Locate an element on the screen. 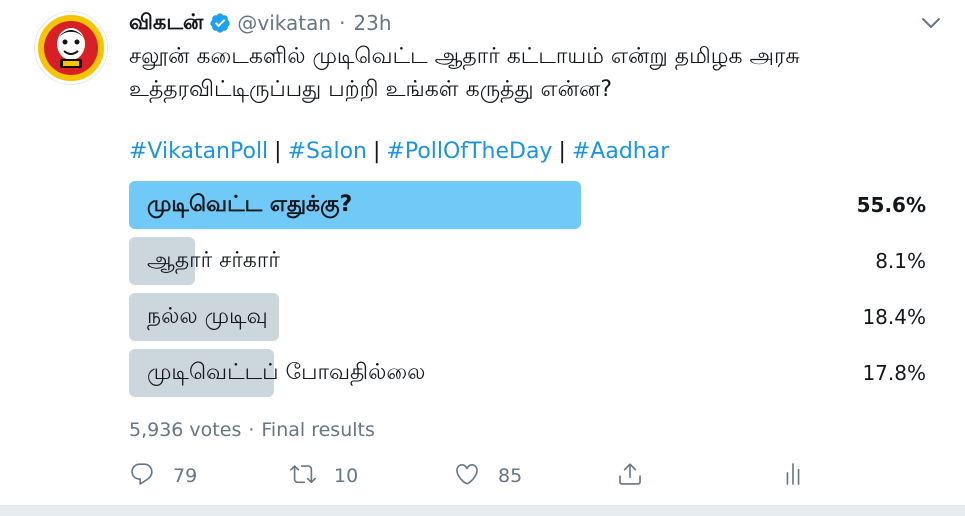  share-button is located at coordinates (630, 476).